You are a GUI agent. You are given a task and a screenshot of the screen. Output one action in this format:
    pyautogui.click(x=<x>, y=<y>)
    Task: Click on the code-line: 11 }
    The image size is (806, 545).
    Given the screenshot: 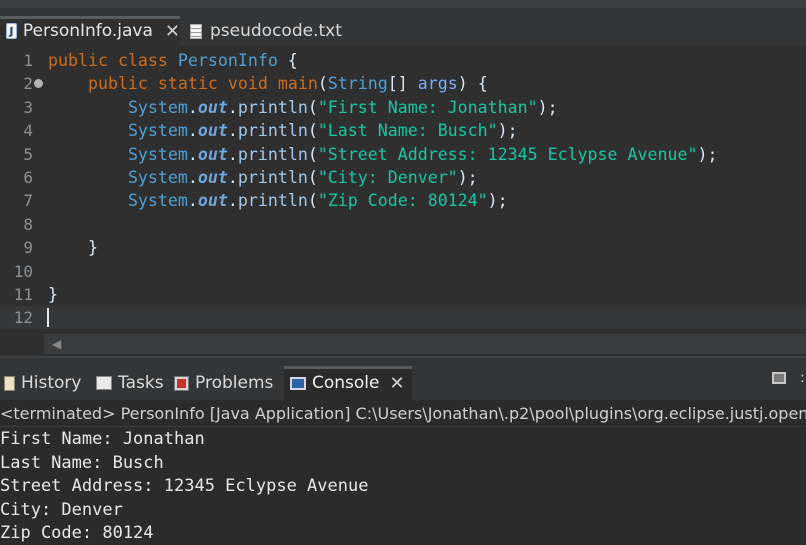 What is the action you would take?
    pyautogui.click(x=403, y=294)
    